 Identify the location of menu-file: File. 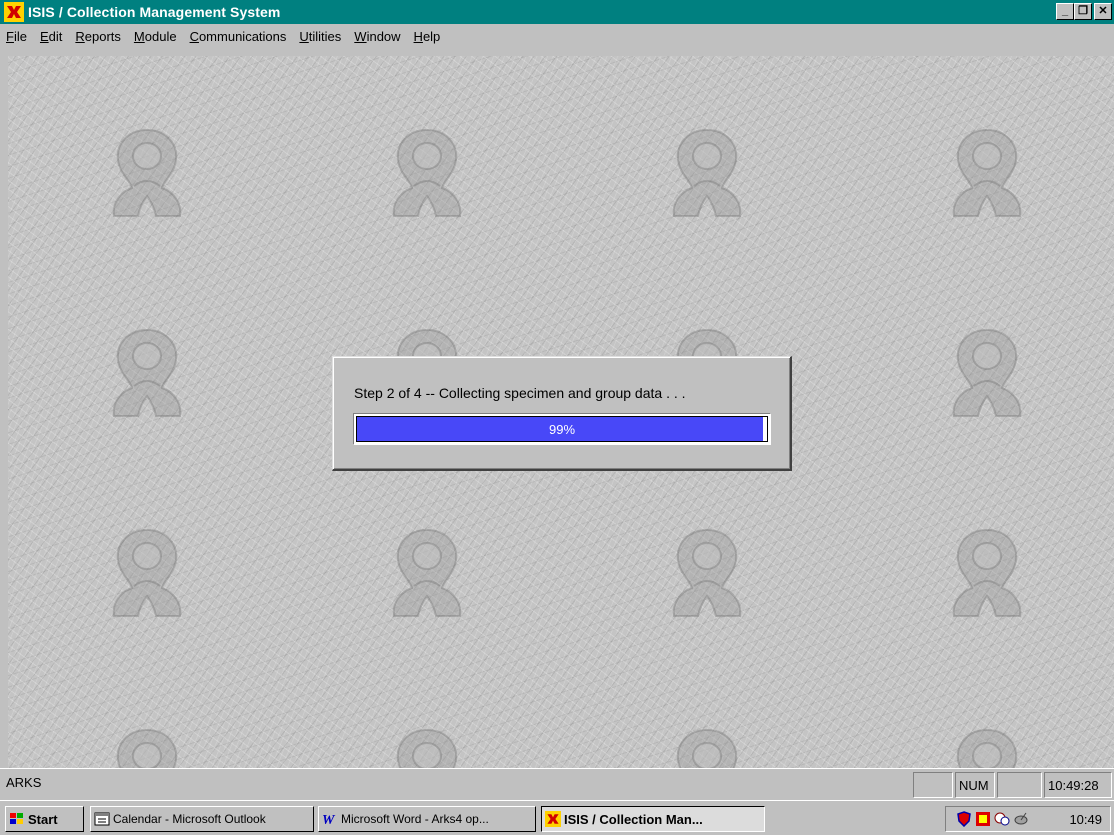
(16, 36).